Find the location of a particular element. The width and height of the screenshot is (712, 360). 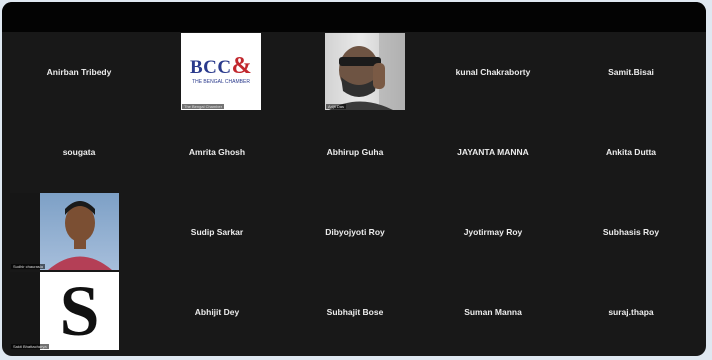

participant-tile: Abhirup Guha is located at coordinates (355, 152).